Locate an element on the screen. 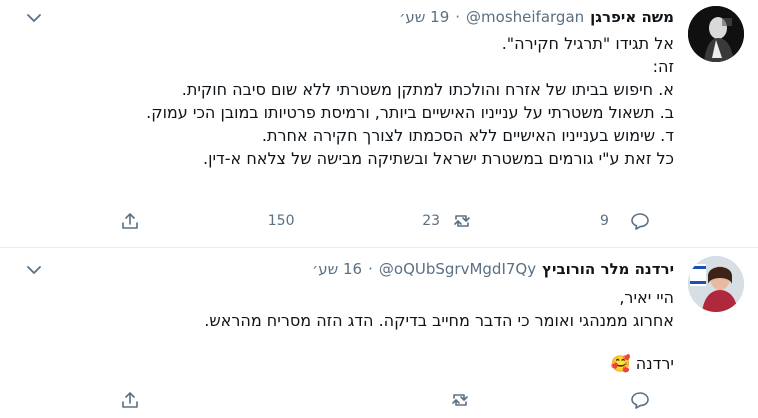 The width and height of the screenshot is (758, 418). tweet-line: ירדנה is located at coordinates (654, 363).